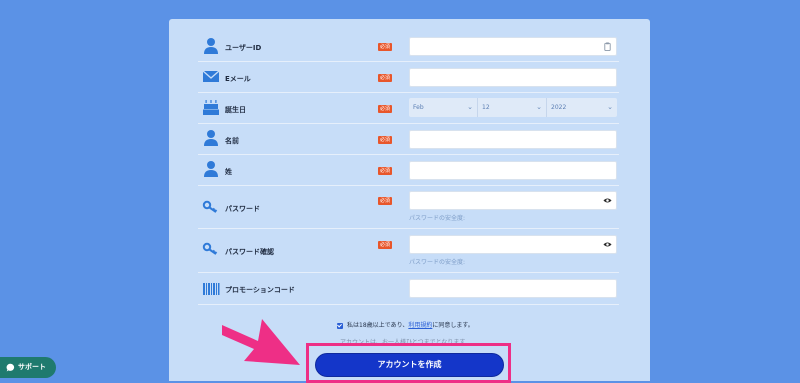 The height and width of the screenshot is (383, 800). What do you see at coordinates (453, 325) in the screenshot?
I see `agreement-text-after: に同意します。` at bounding box center [453, 325].